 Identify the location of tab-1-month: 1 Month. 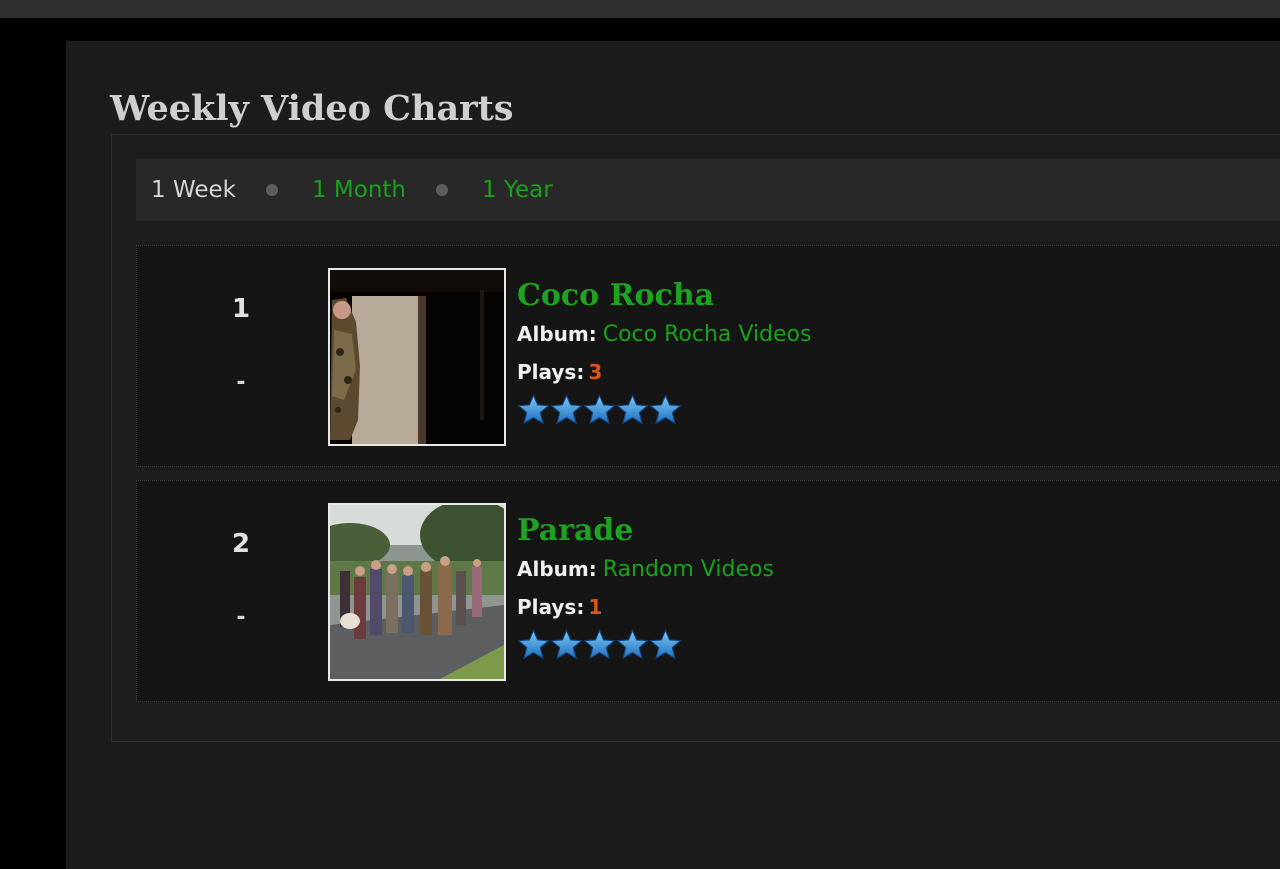
(359, 190).